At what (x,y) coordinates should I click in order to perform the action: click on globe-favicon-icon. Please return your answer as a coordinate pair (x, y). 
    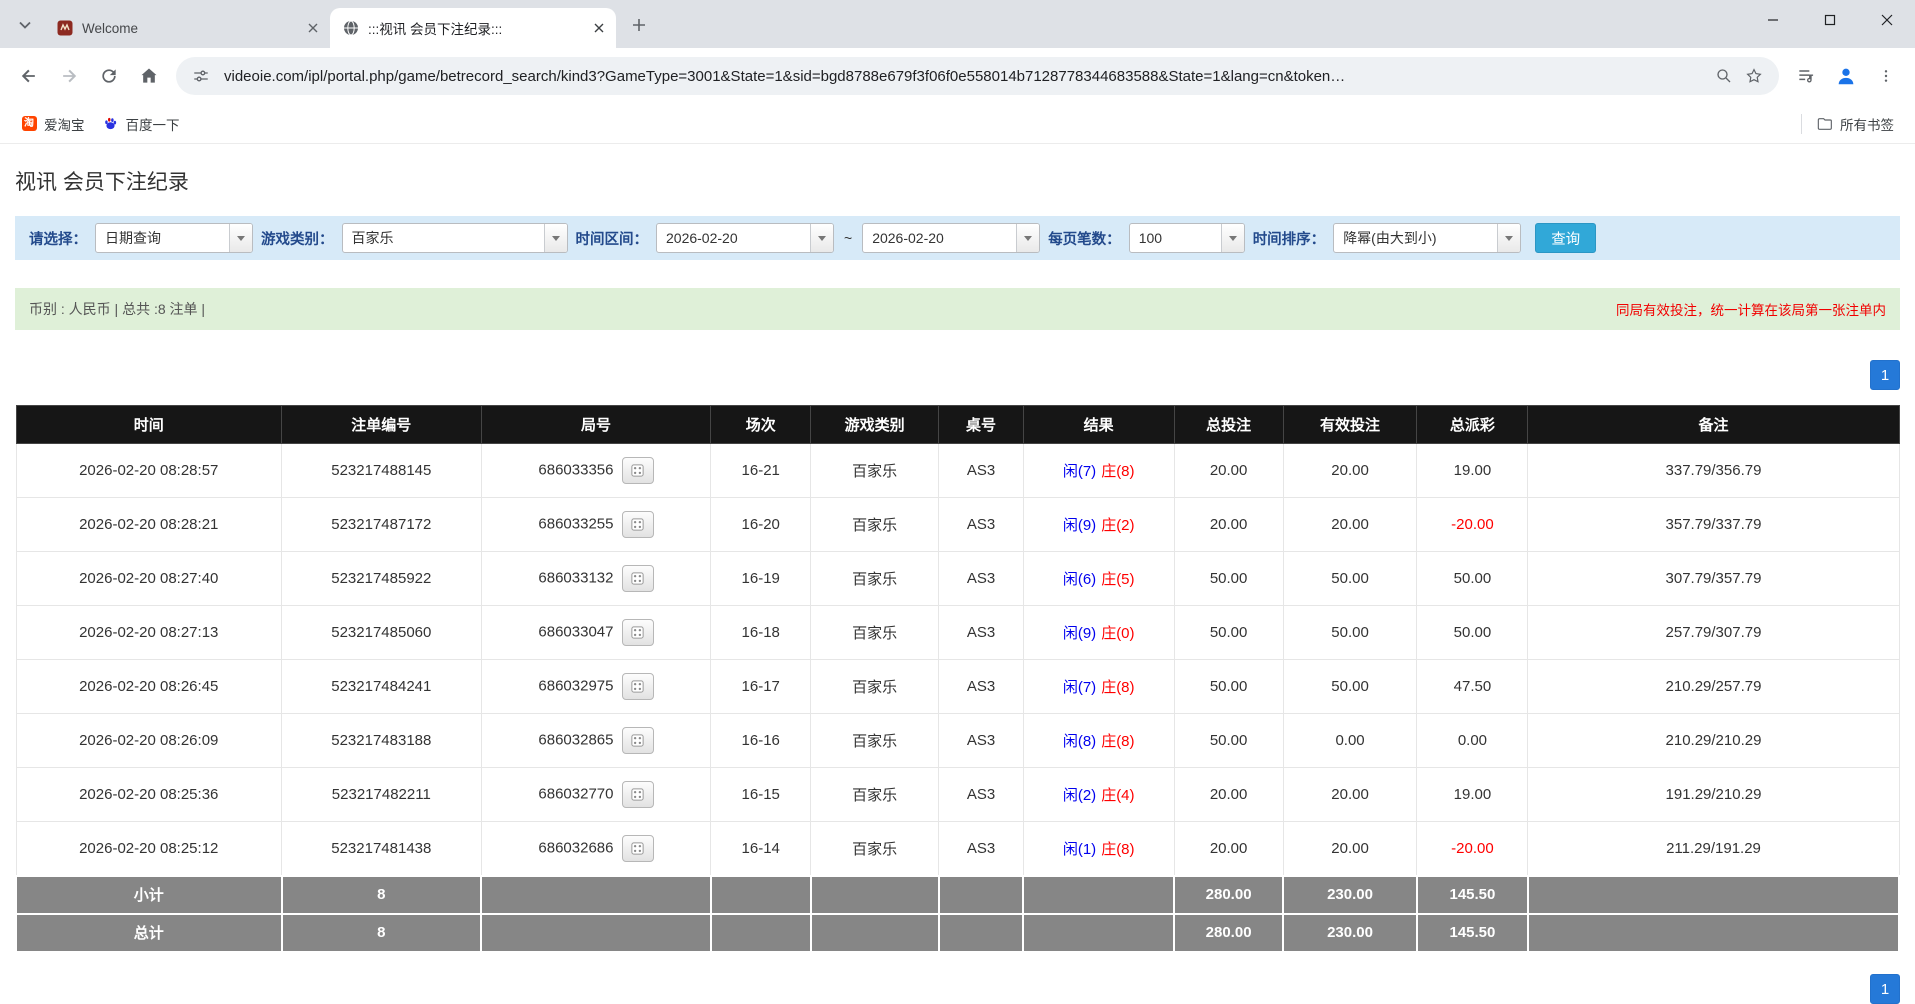
    Looking at the image, I should click on (350, 28).